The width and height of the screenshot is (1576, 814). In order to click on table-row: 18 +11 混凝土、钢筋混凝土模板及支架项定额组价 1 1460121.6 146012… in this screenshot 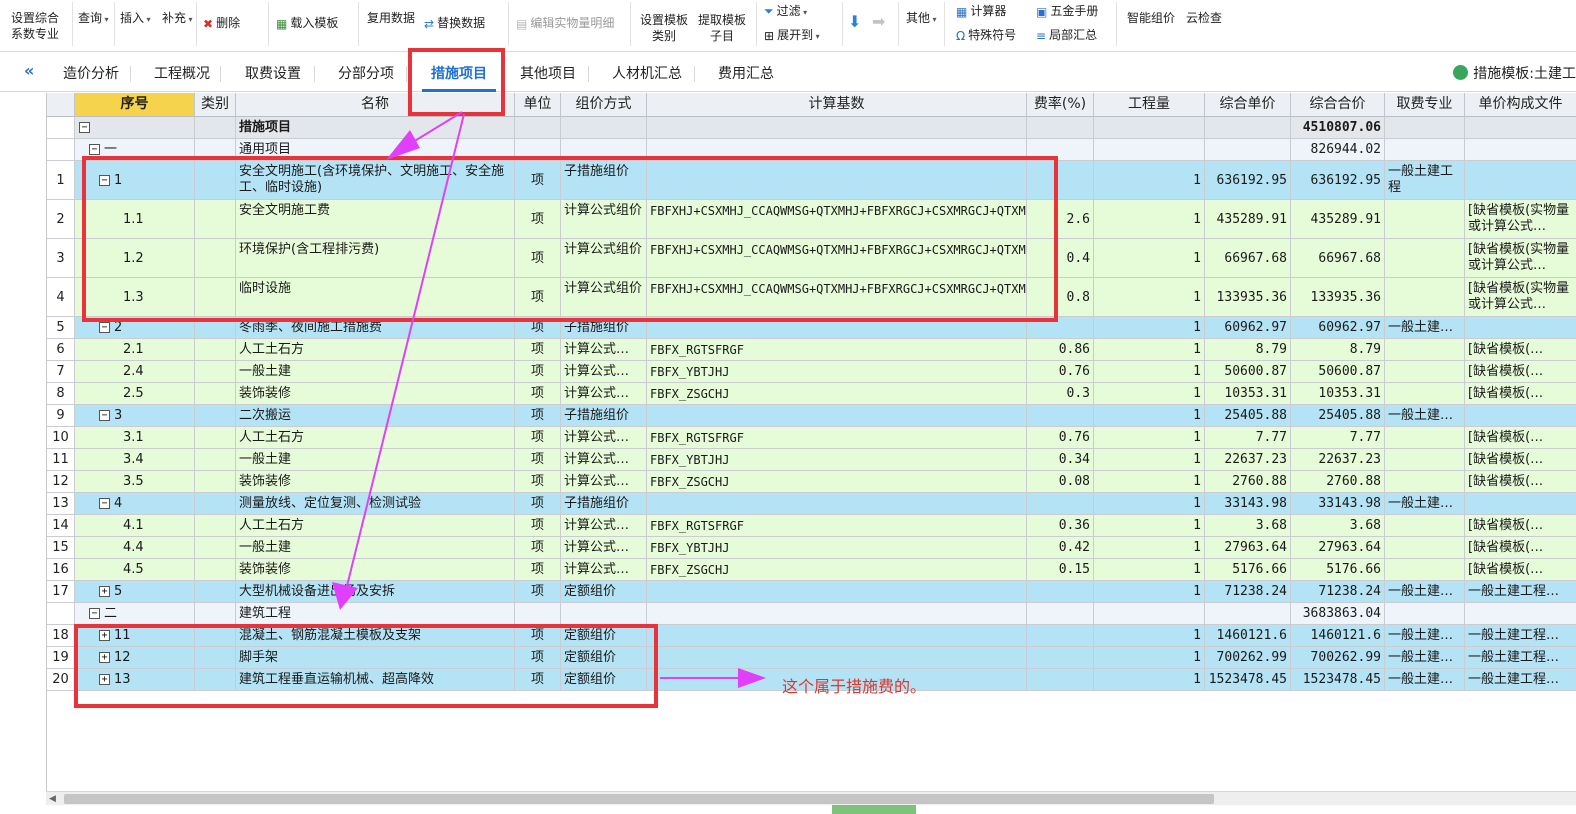, I will do `click(811, 636)`.